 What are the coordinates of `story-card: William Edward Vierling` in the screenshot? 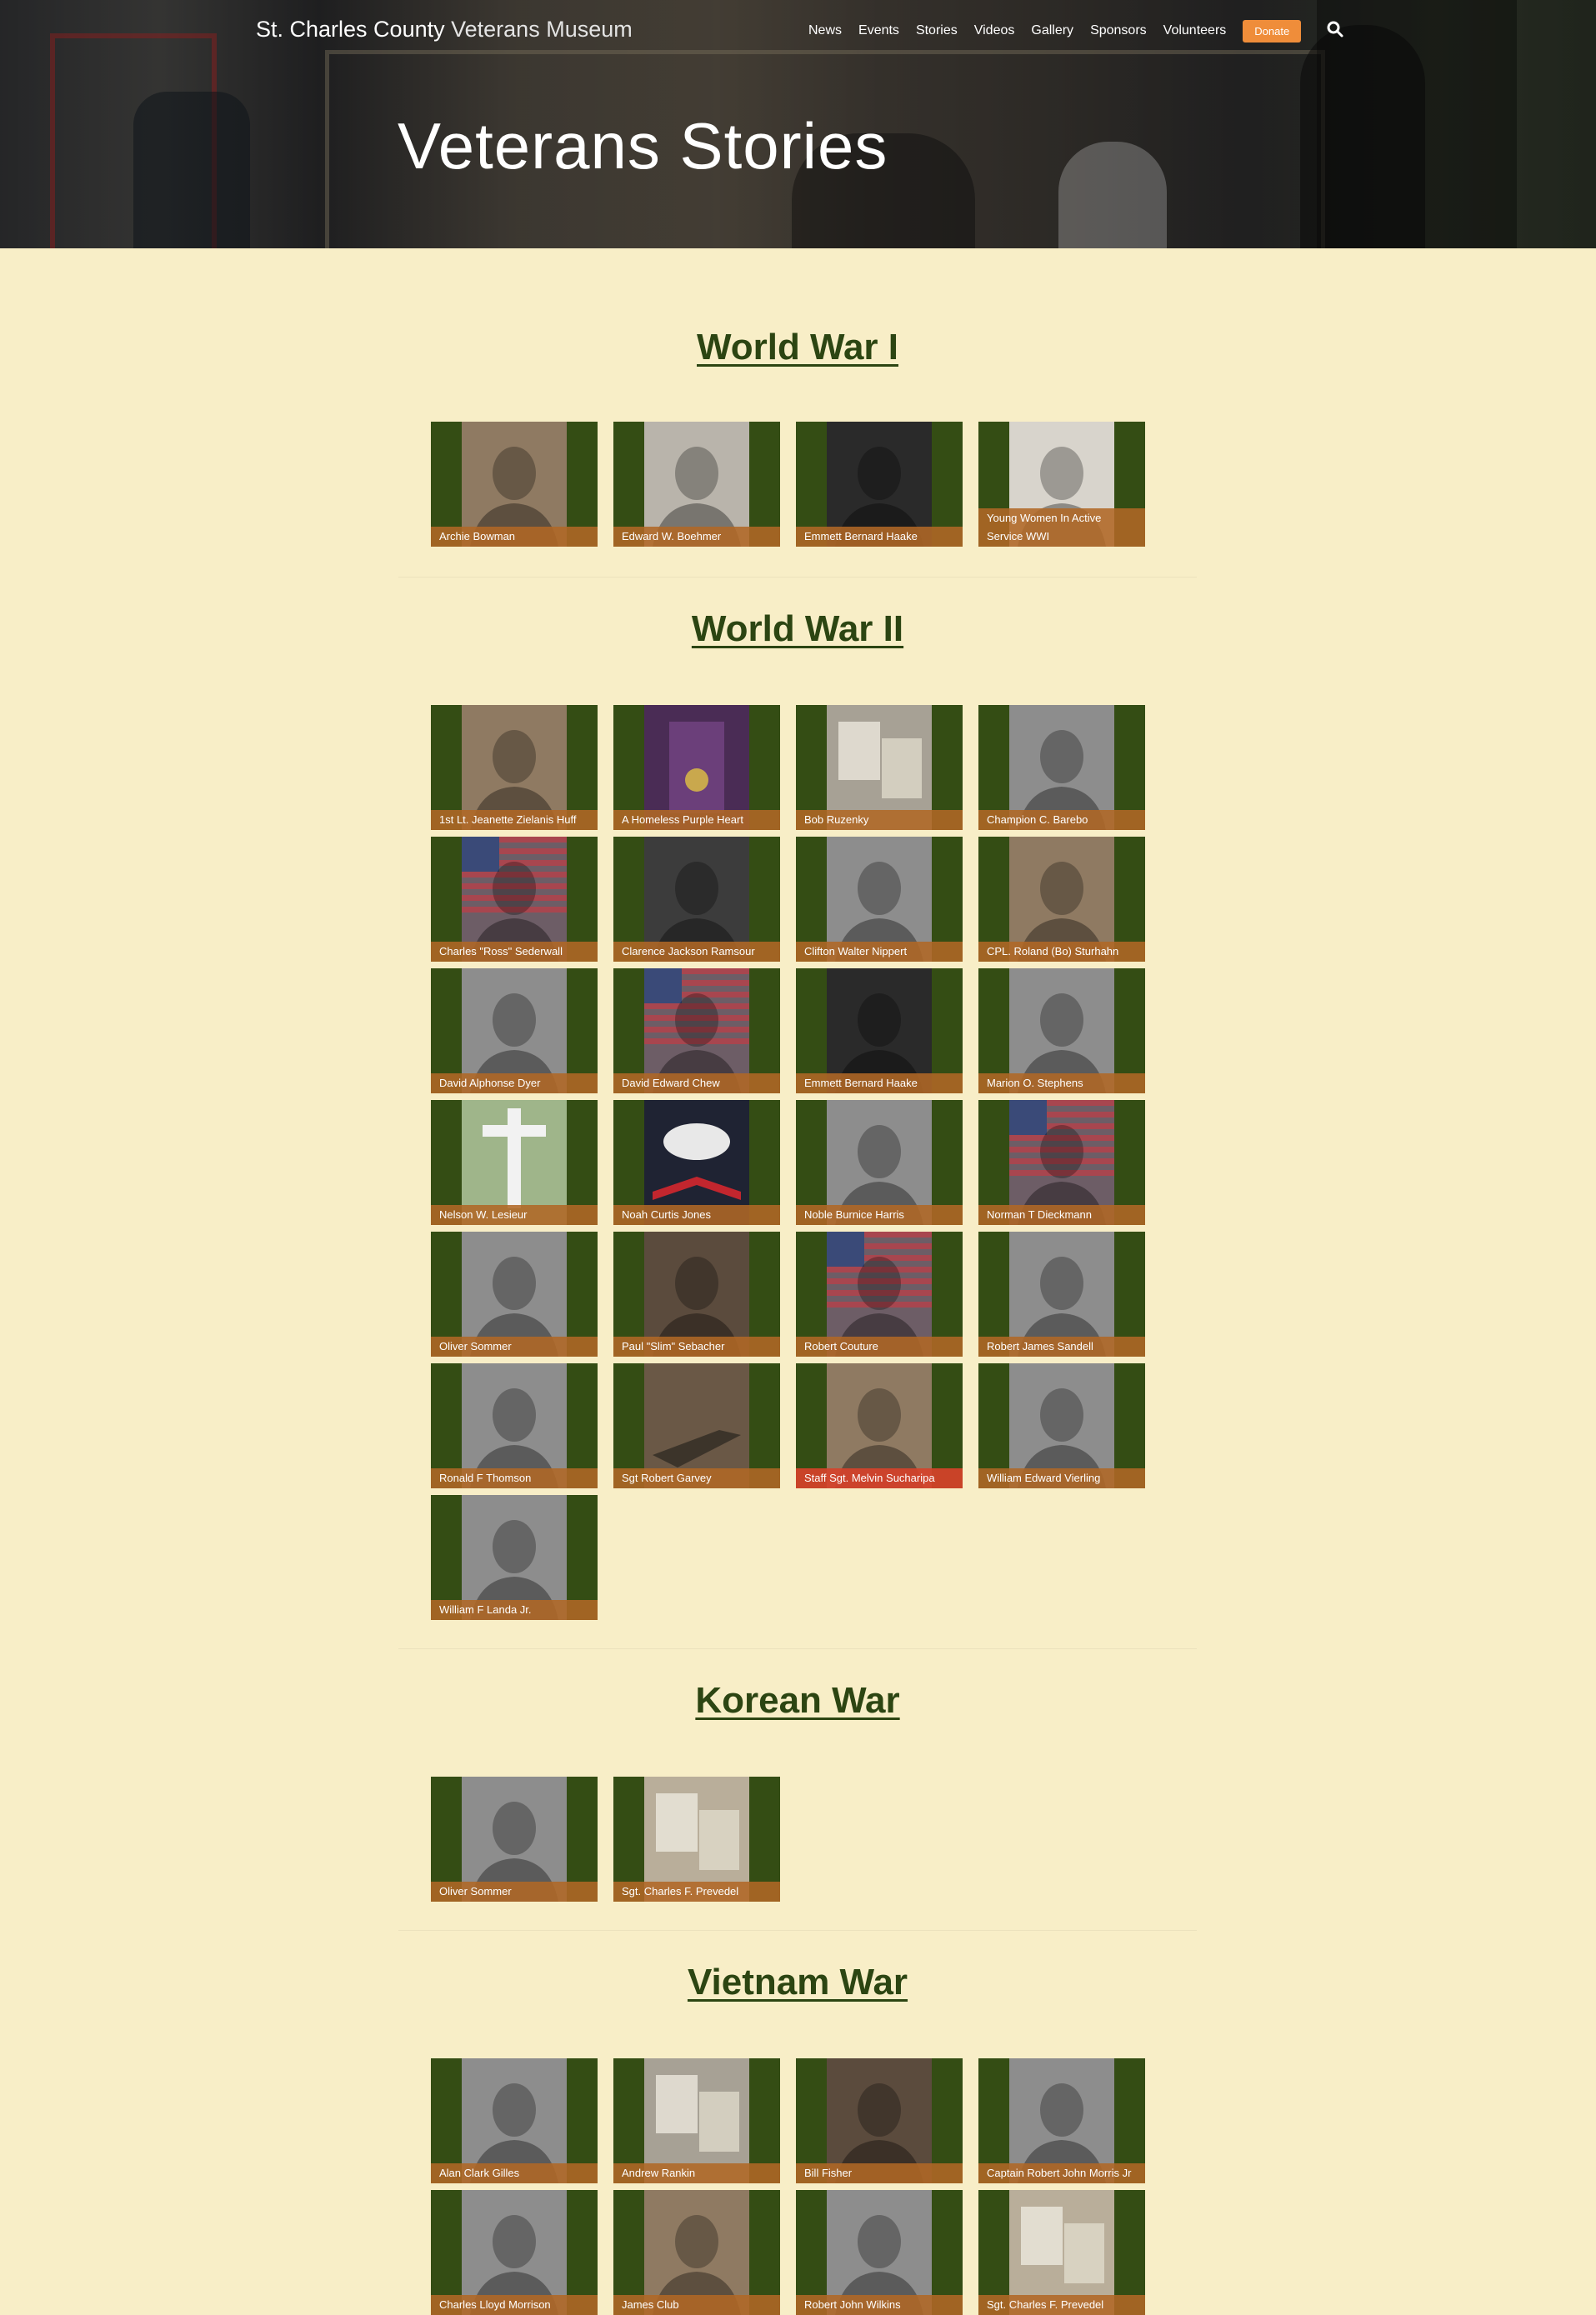 It's located at (1061, 1425).